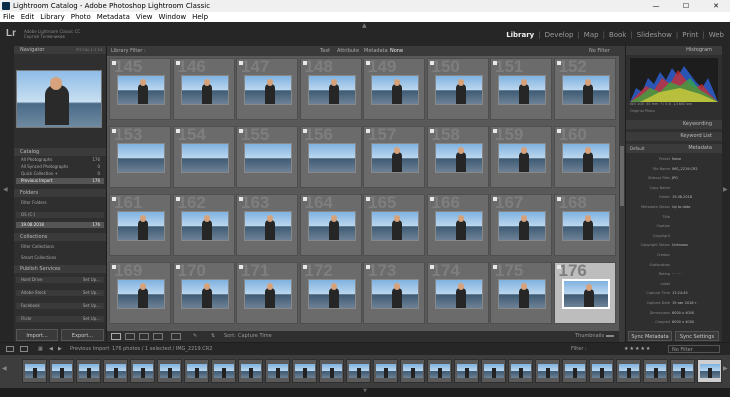 The height and width of the screenshot is (397, 730). I want to click on grid-cell: 152, so click(584, 89).